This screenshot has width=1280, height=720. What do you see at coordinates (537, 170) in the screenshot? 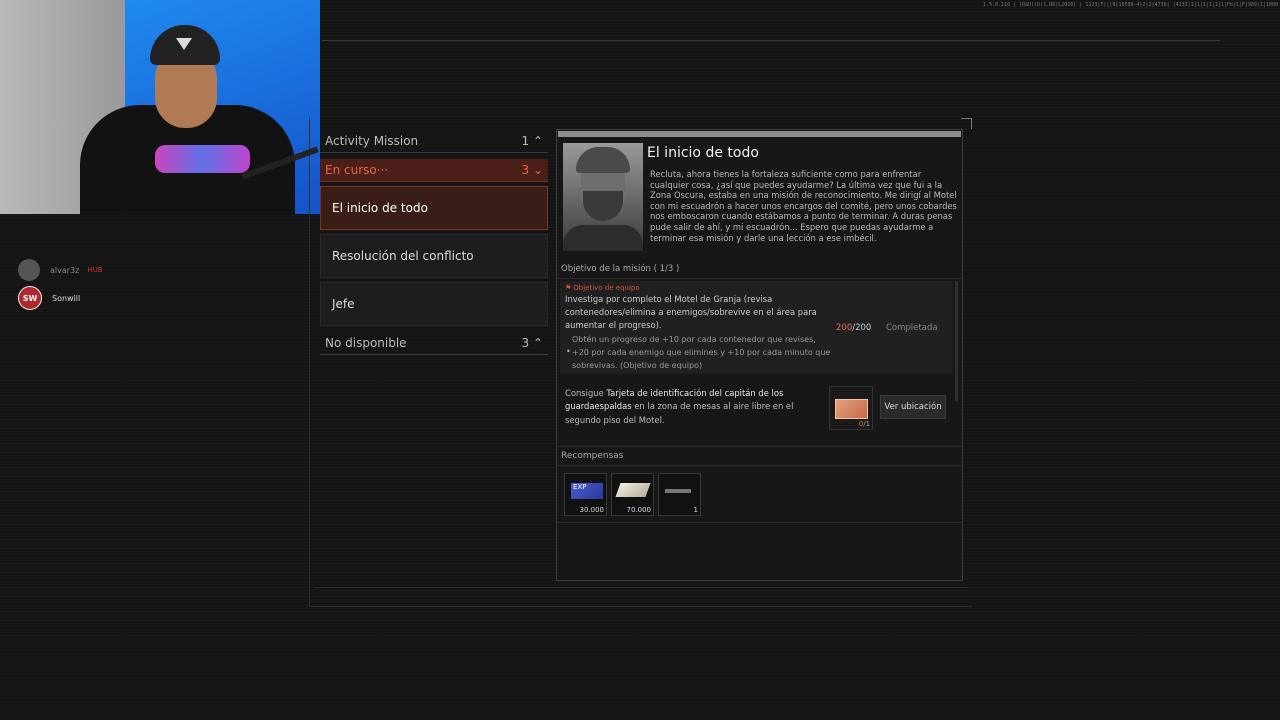
I see `chevron-down-icon: ⌄` at bounding box center [537, 170].